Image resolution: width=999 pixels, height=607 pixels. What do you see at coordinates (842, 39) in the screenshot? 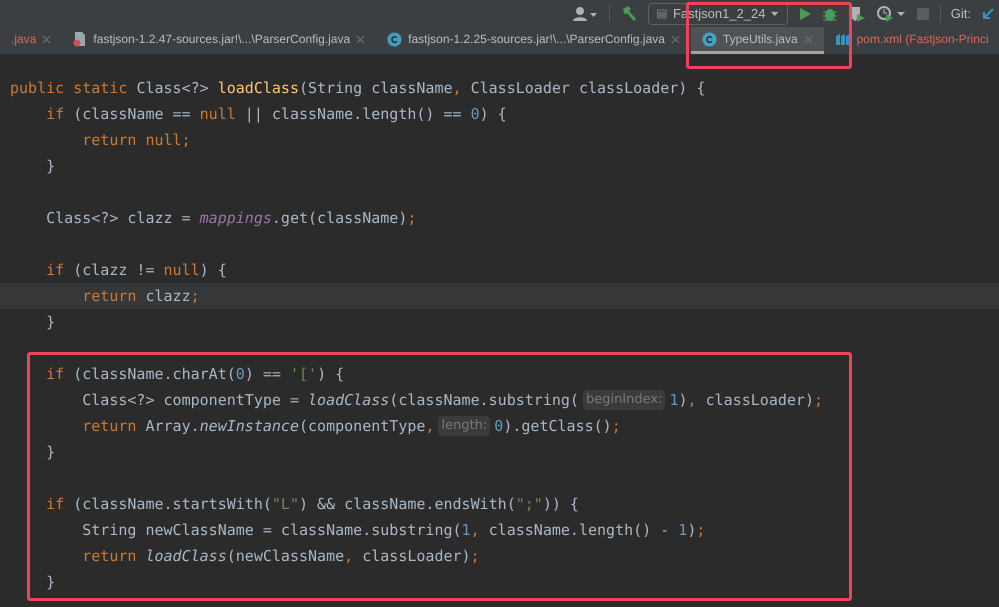
I see `maven-icon` at bounding box center [842, 39].